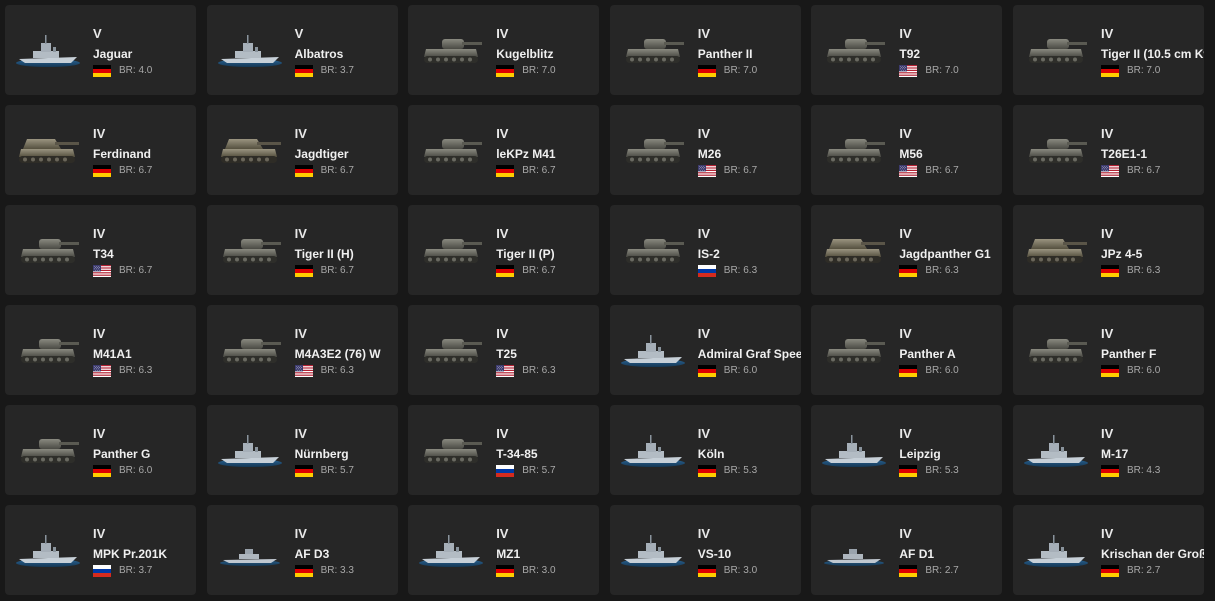 This screenshot has width=1215, height=601. I want to click on vehicle-info: IV leKPz M41 BR: 6.7, so click(547, 152).